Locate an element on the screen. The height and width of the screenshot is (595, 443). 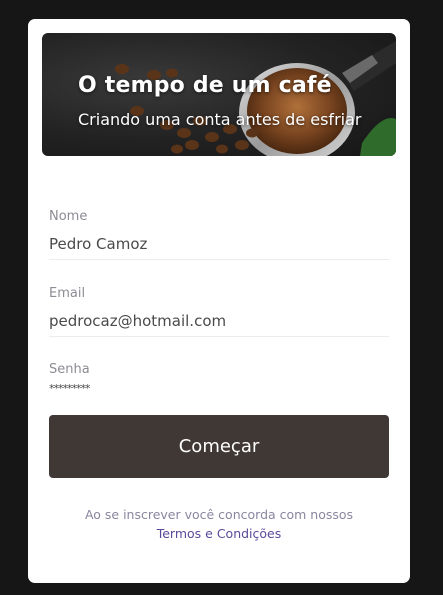
name-input: Pedro Camoz is located at coordinates (219, 246).